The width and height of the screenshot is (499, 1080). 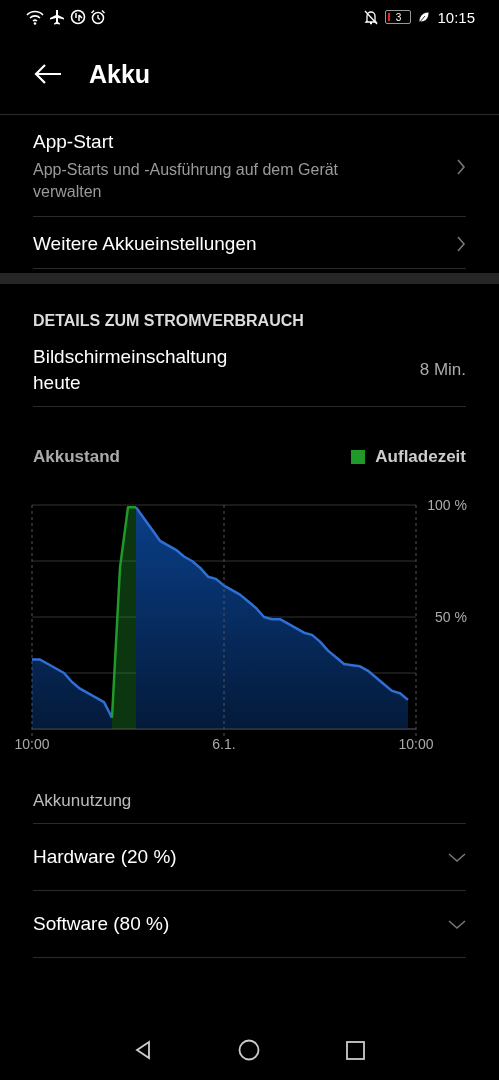 What do you see at coordinates (131, 370) in the screenshot?
I see `screen-time-label: Bildschirmeinschaltung heute` at bounding box center [131, 370].